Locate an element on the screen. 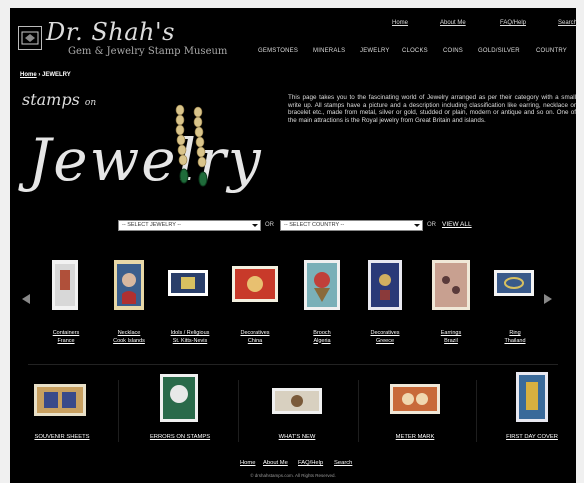 This screenshot has width=584, height=483. caption-ring: Ring Thailand is located at coordinates (515, 337).